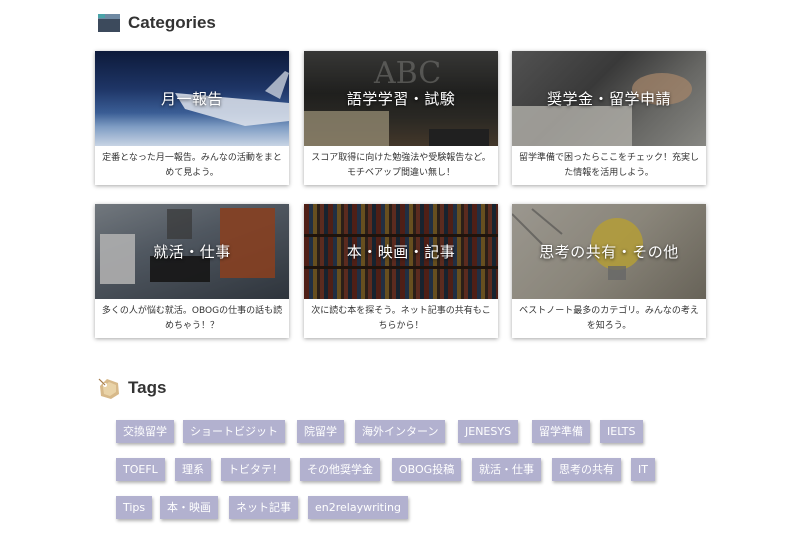  I want to click on tag-short-visit: ショートビジット, so click(234, 431).